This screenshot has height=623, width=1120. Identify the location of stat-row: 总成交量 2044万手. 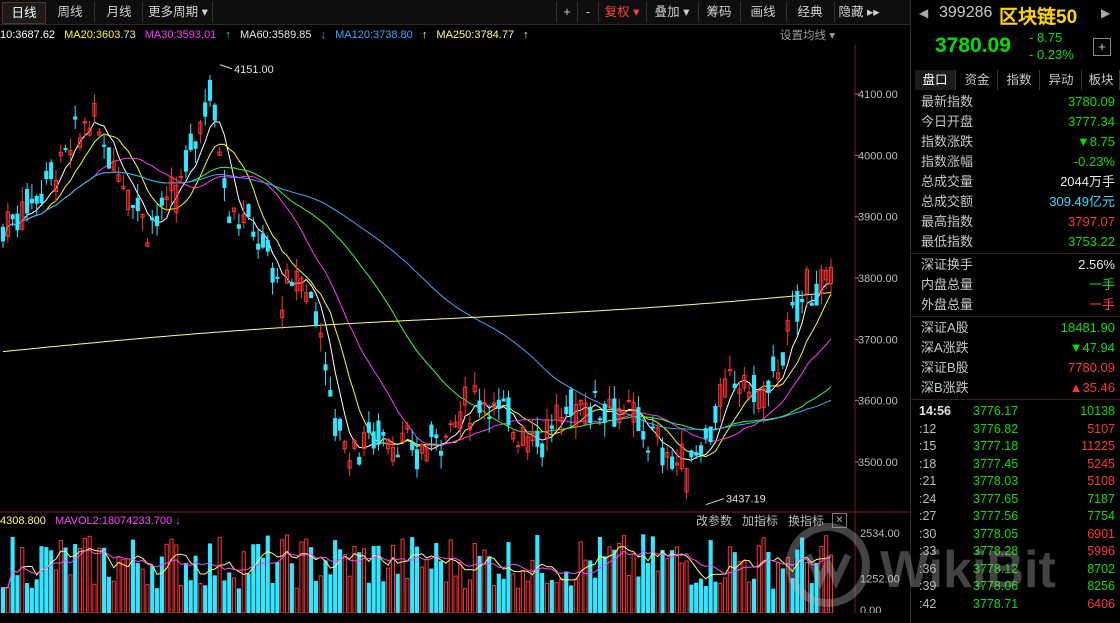
(1015, 182).